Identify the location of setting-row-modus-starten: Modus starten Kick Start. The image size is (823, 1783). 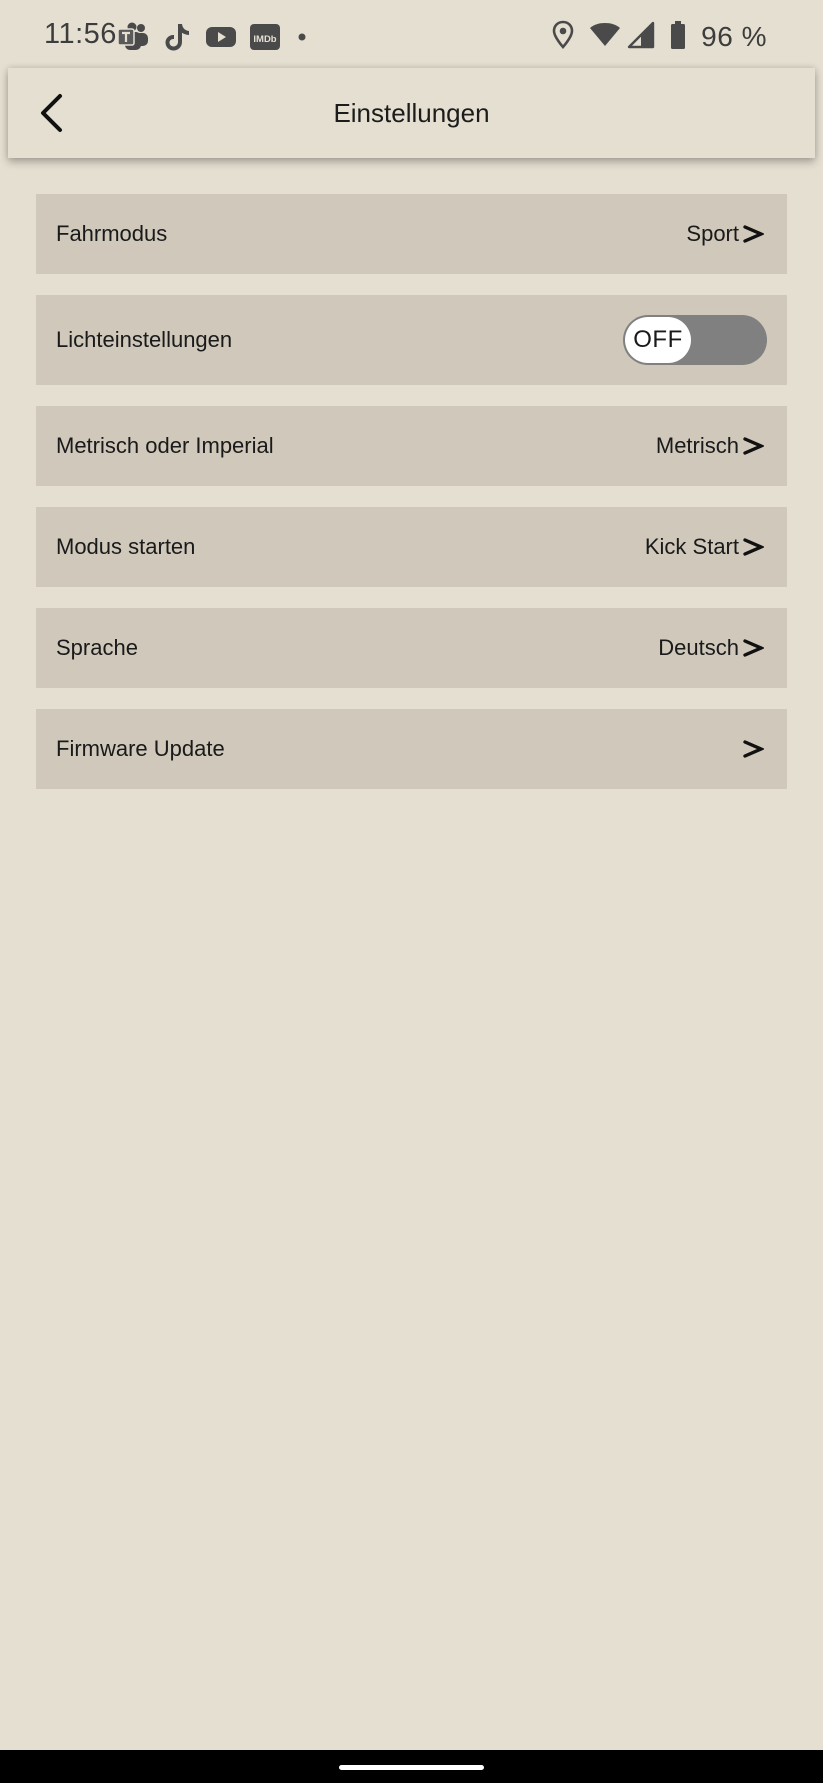
(411, 547).